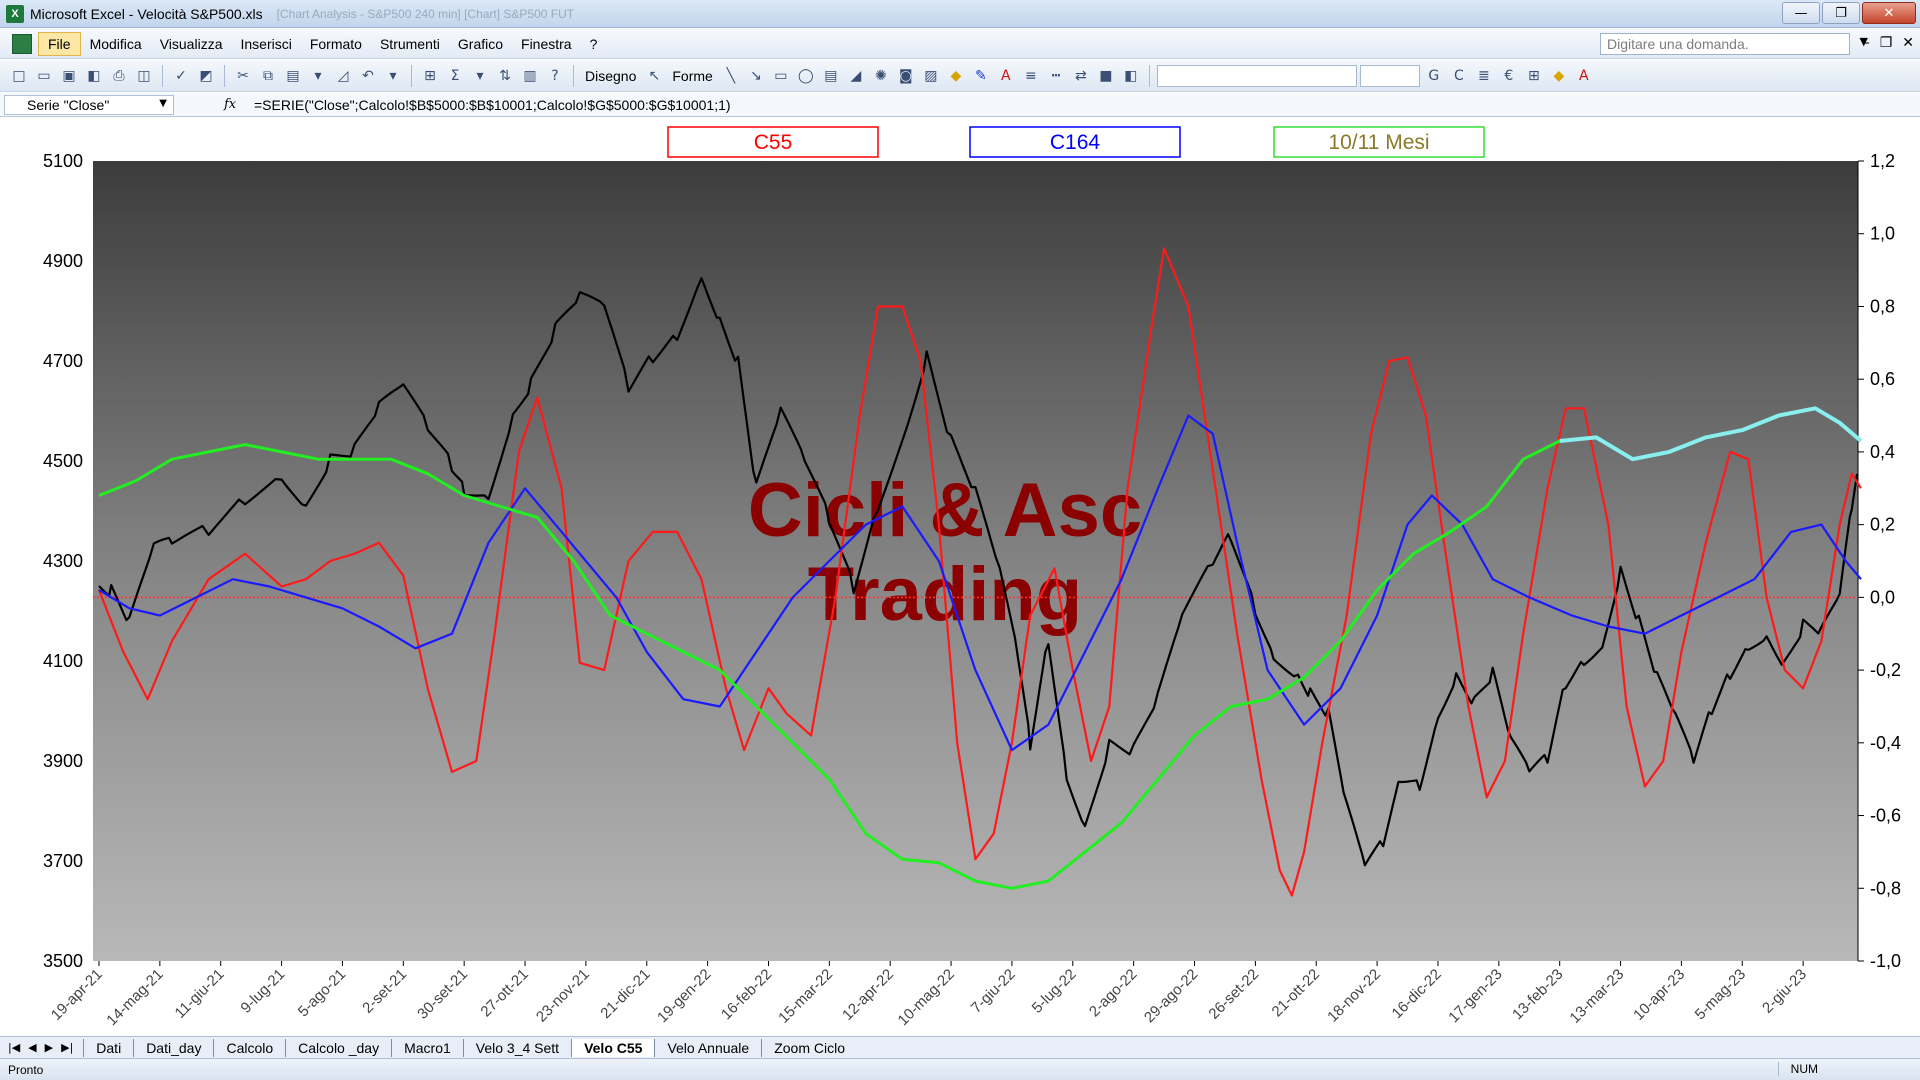 This screenshot has height=1080, width=1920. I want to click on spelling-icon: ✓, so click(181, 76).